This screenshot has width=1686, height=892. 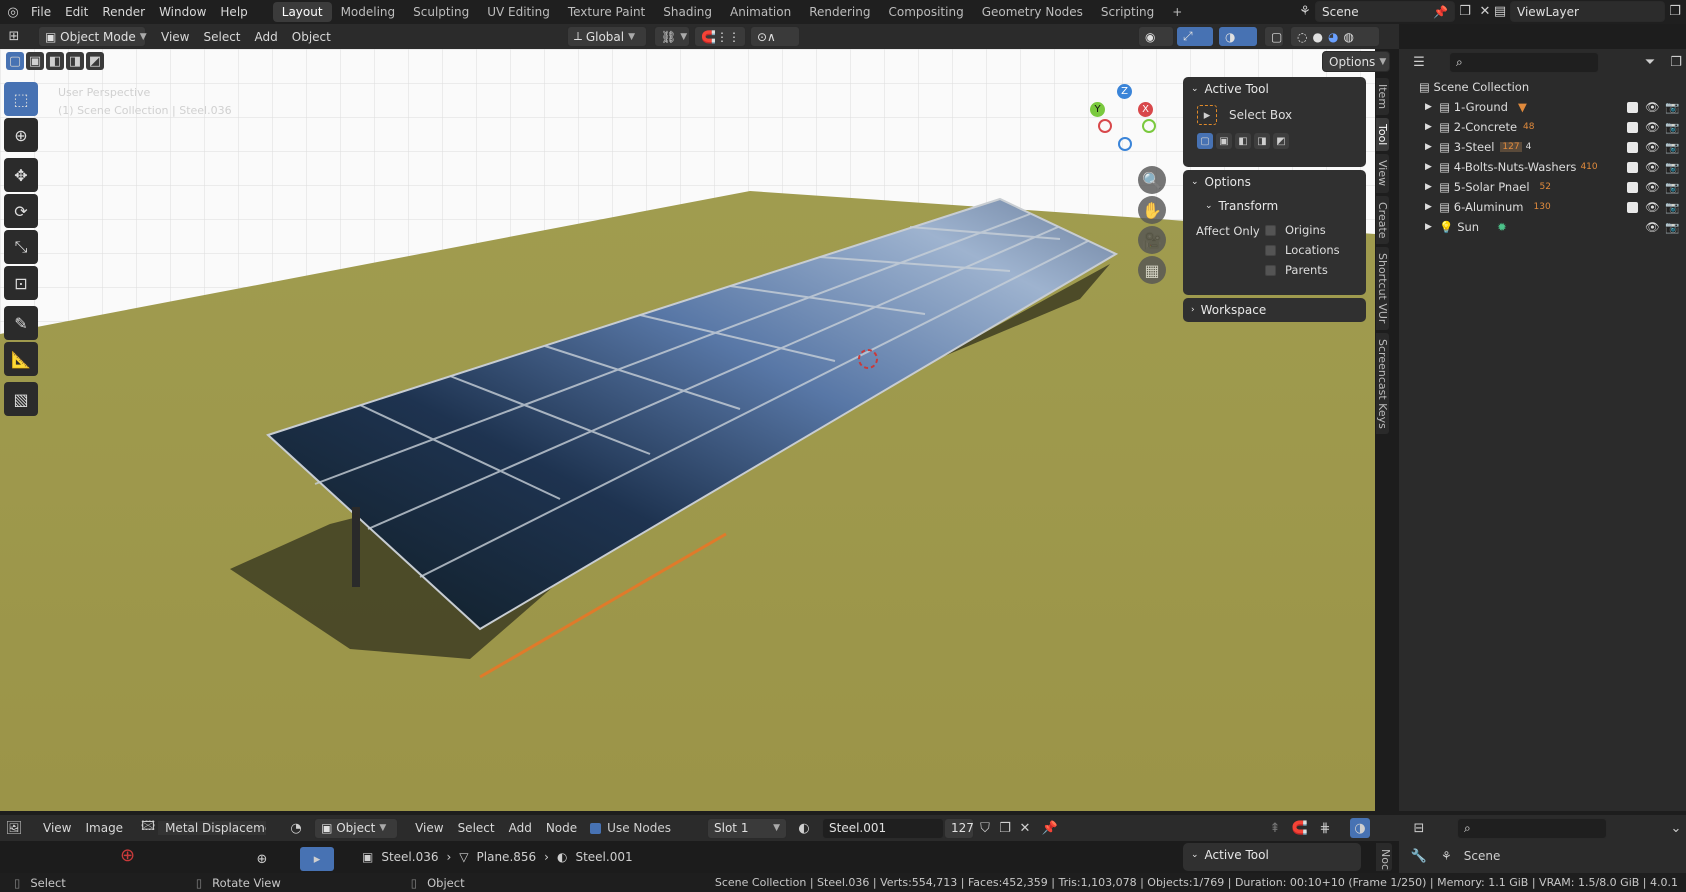 What do you see at coordinates (1676, 828) in the screenshot?
I see `chevron-down-icon: ⌄` at bounding box center [1676, 828].